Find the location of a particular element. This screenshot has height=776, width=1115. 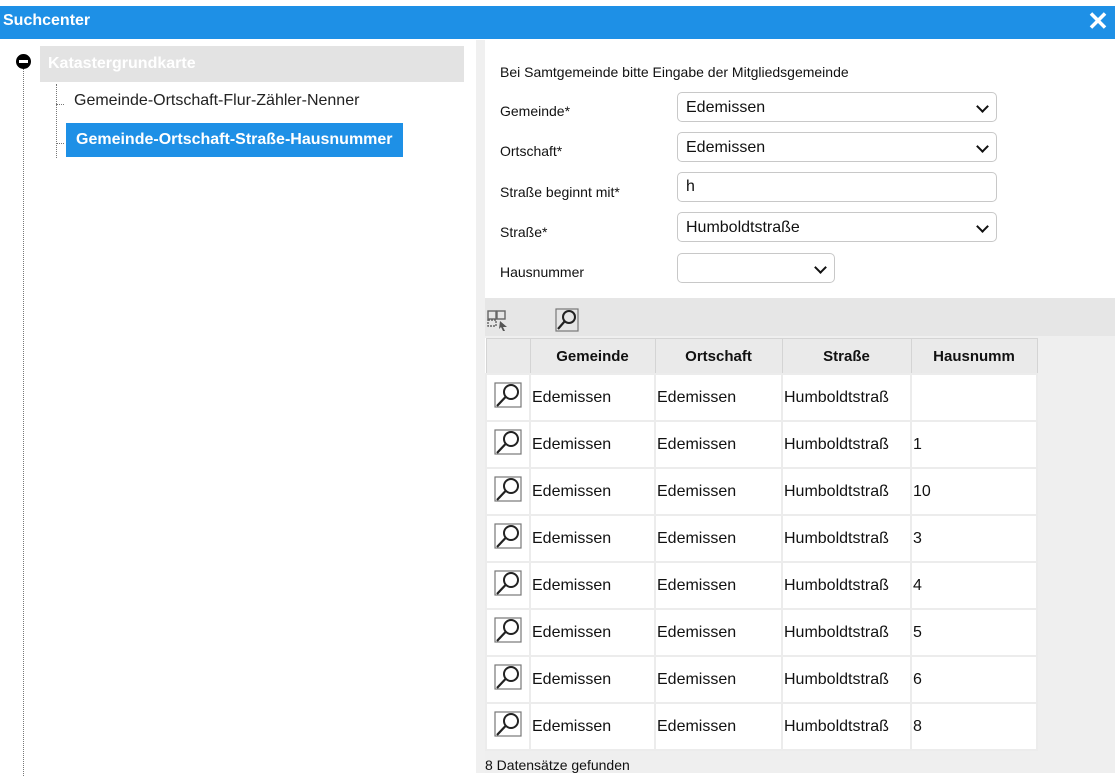

strasse-select: Humboldtstraße is located at coordinates (837, 227).